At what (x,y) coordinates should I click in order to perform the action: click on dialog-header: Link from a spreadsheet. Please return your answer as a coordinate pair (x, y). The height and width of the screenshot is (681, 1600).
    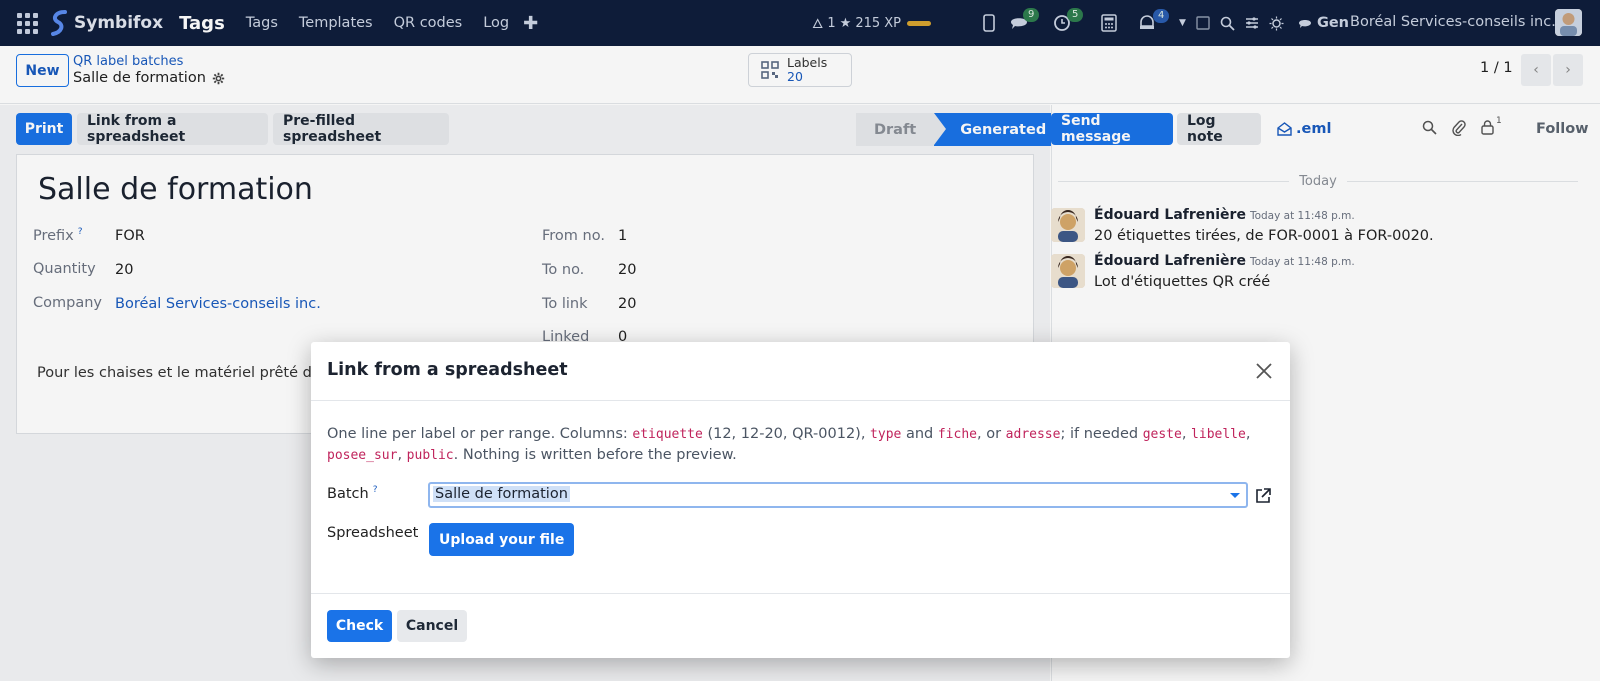
    Looking at the image, I should click on (800, 371).